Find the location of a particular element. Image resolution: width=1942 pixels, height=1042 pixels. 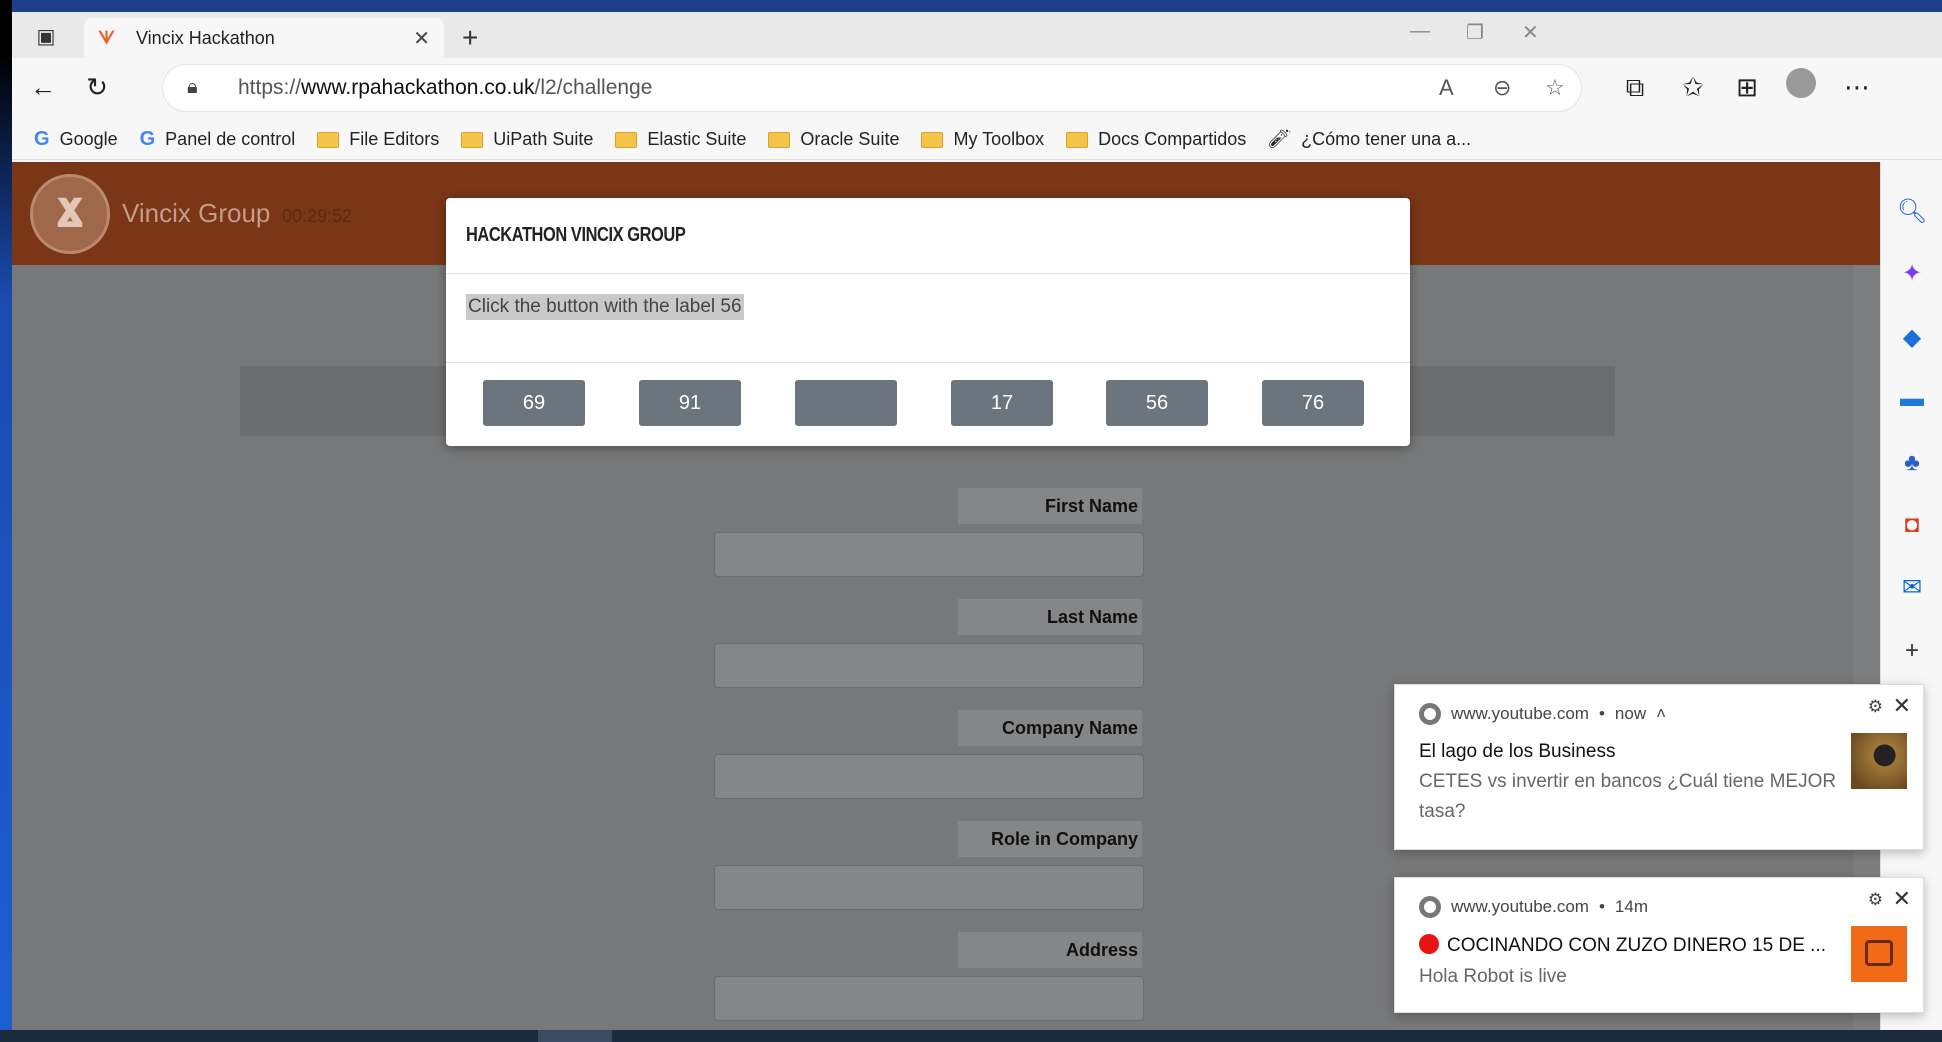

last-name-label: Last Name is located at coordinates (1050, 617).